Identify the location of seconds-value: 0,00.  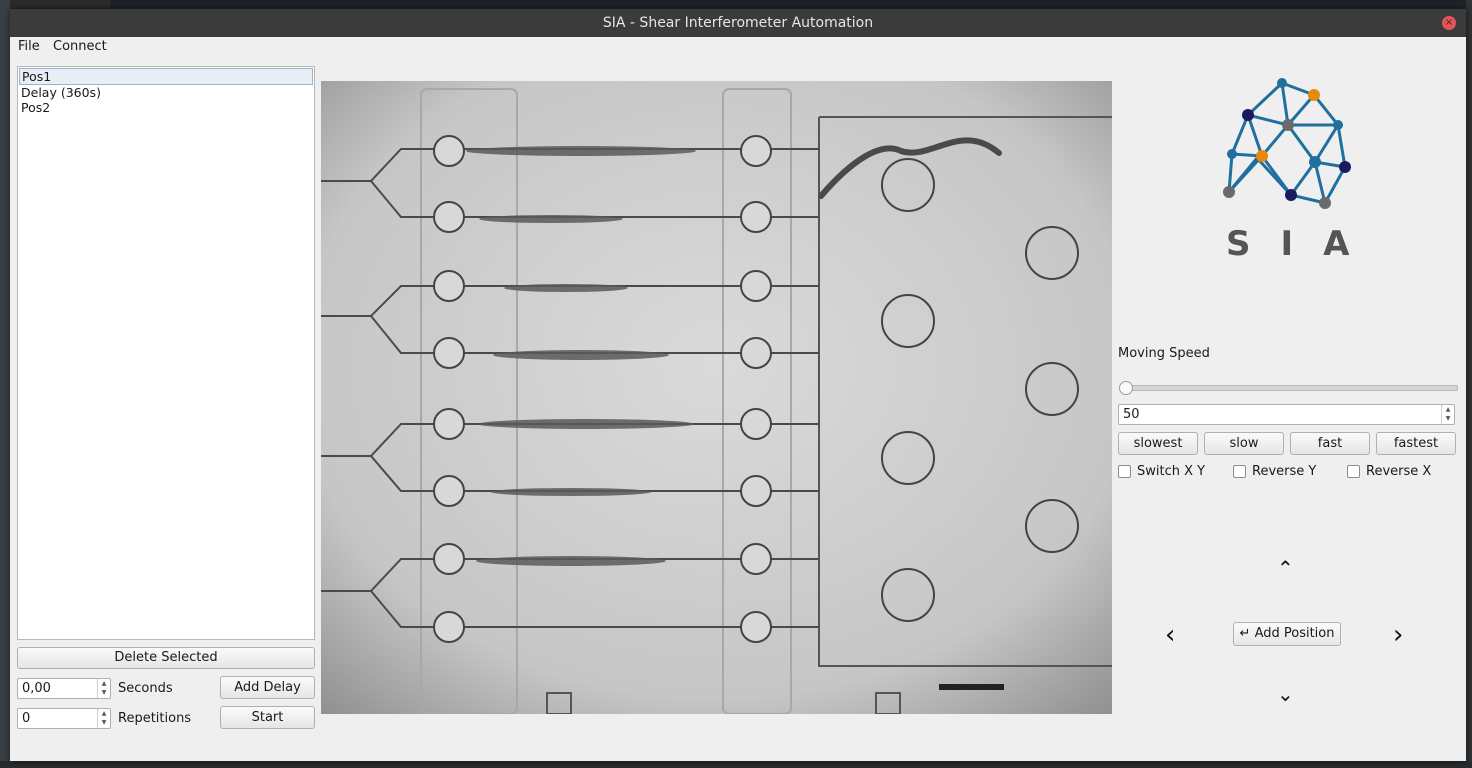
(36, 688).